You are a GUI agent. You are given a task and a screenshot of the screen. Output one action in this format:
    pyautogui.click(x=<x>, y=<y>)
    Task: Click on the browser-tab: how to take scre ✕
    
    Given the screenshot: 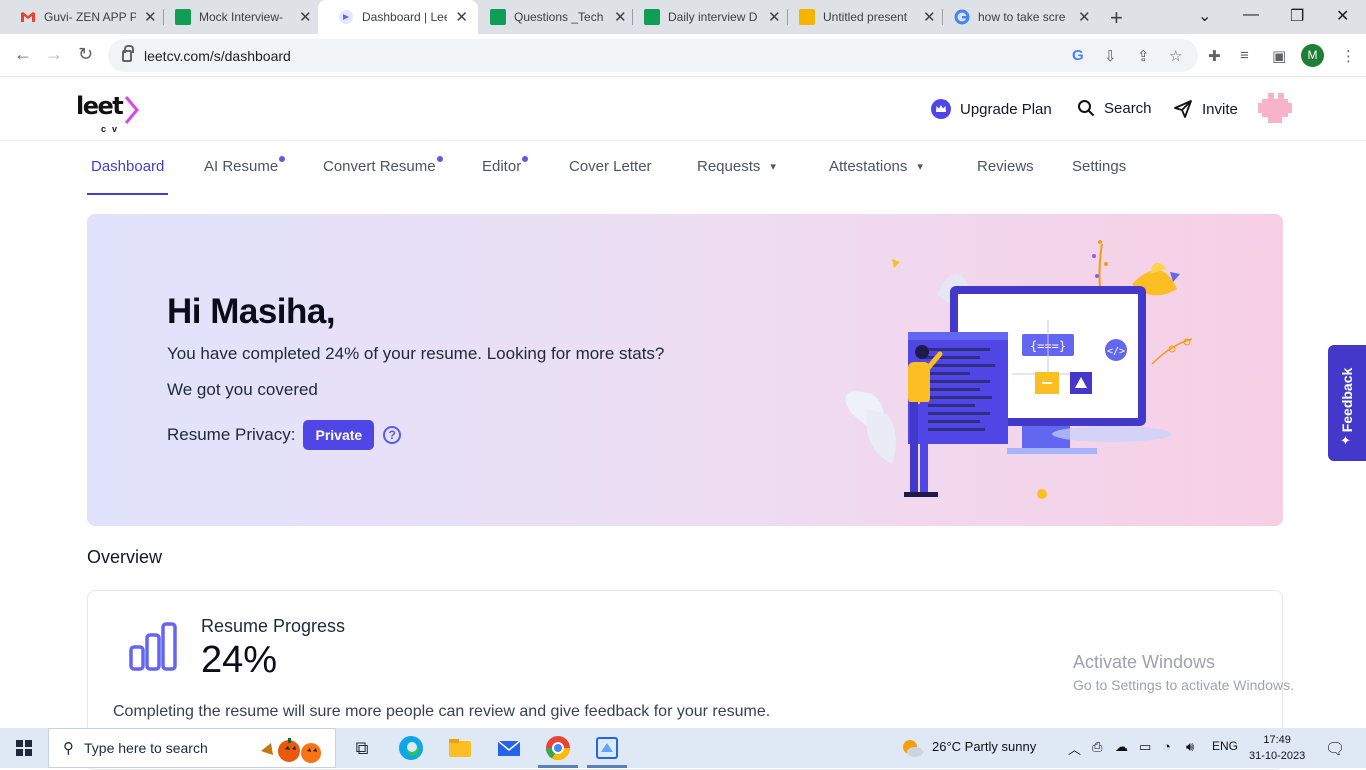 What is the action you would take?
    pyautogui.click(x=1017, y=17)
    